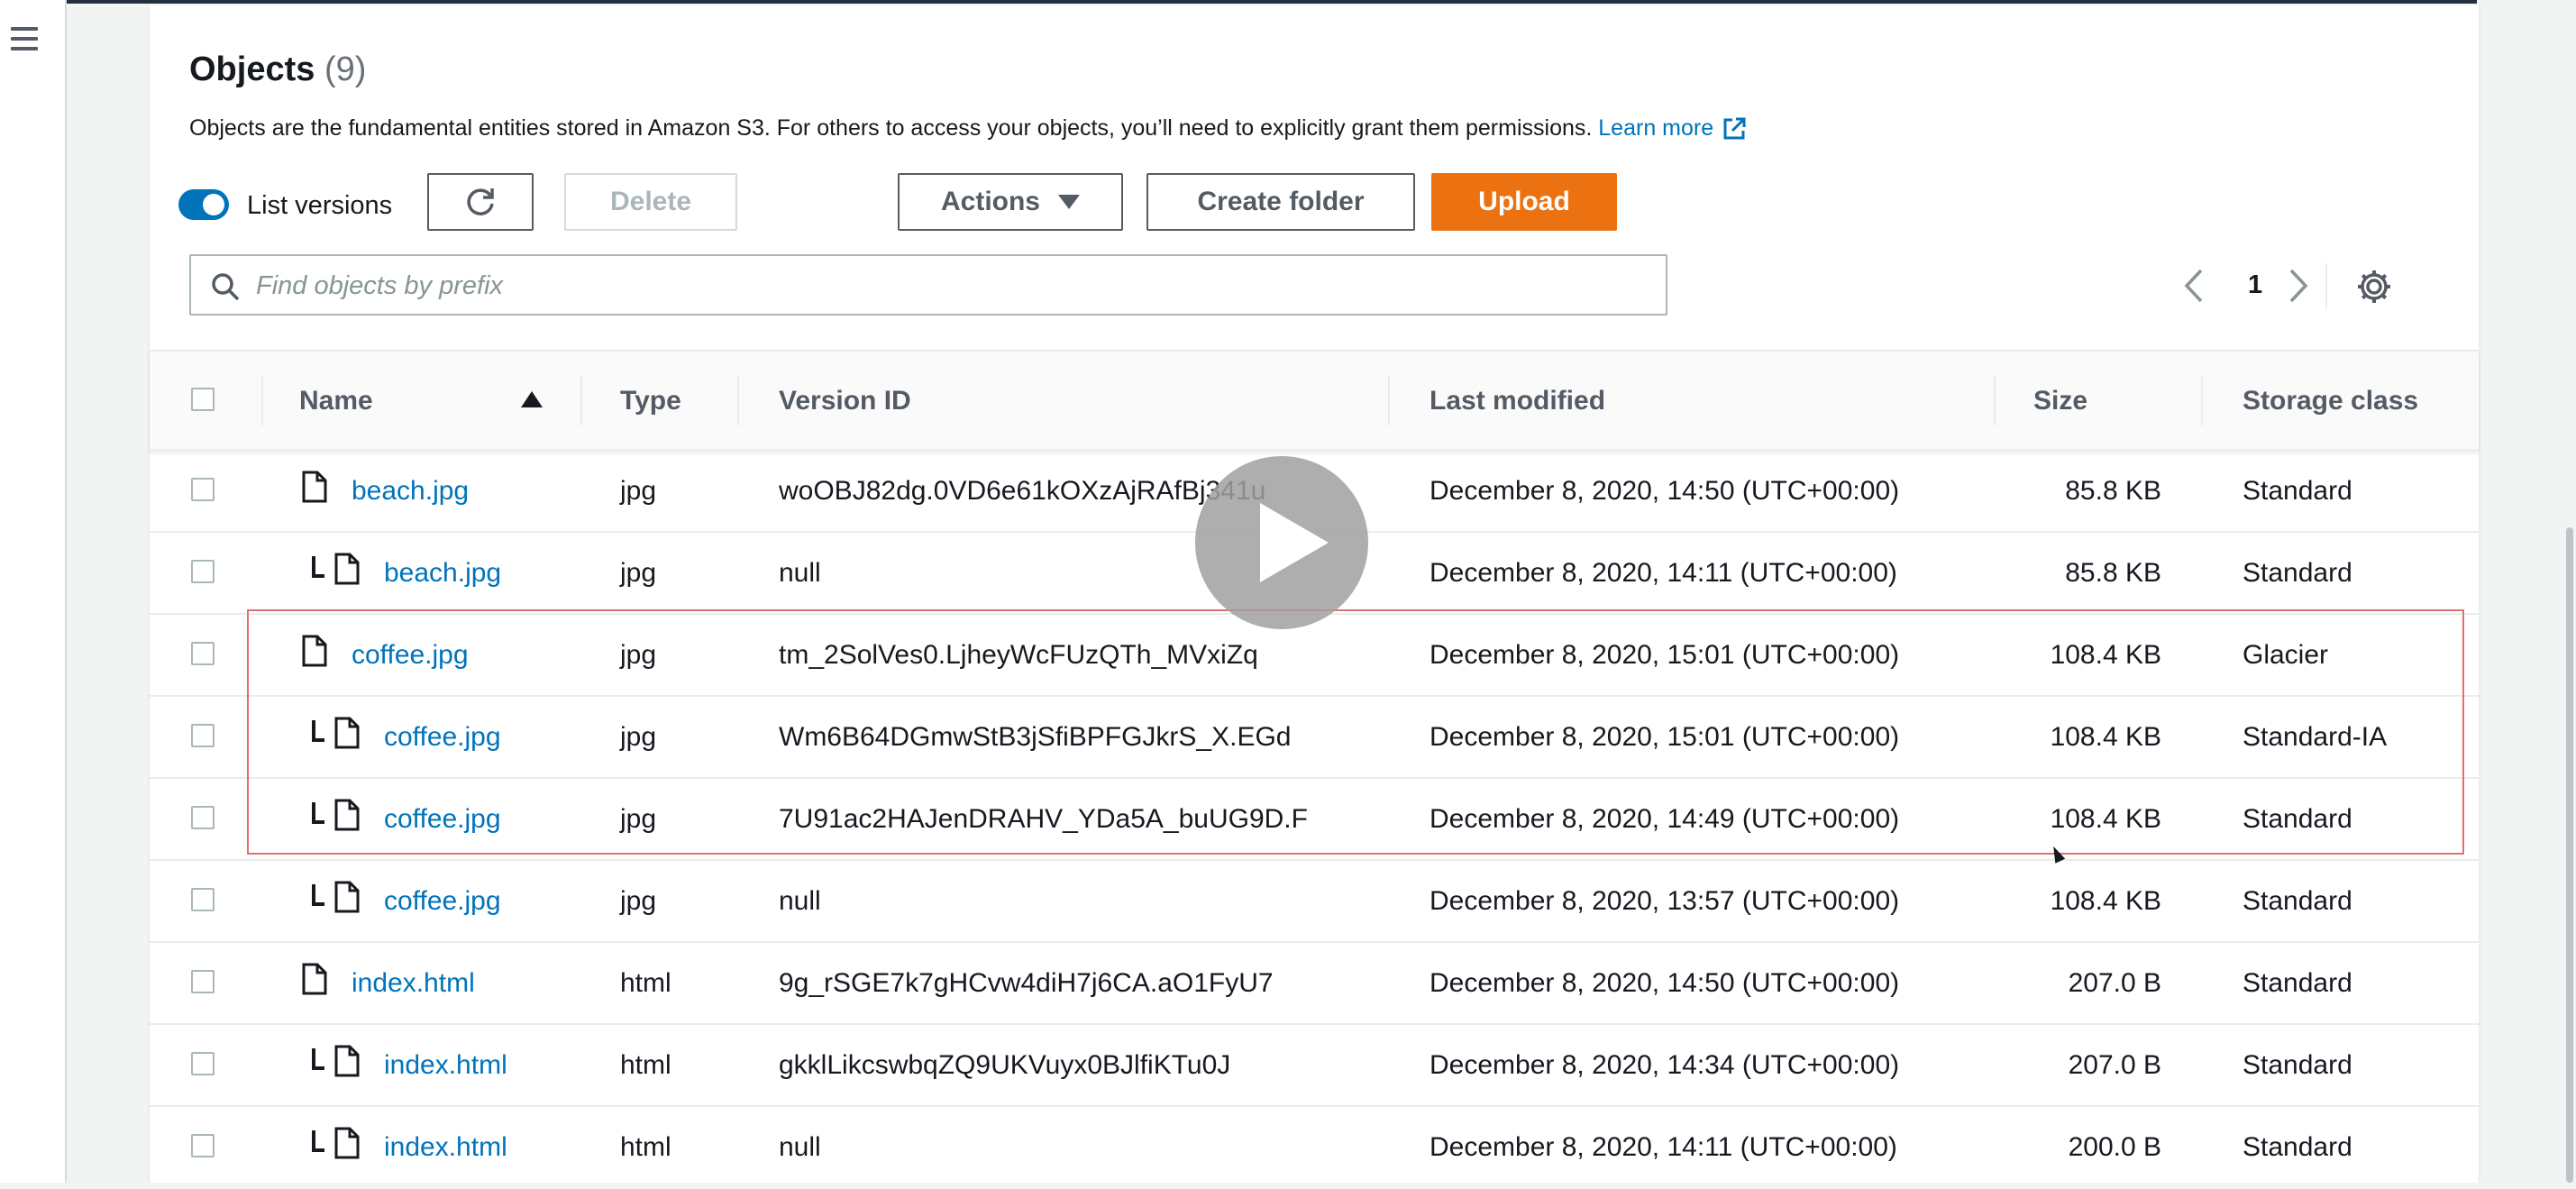 This screenshot has width=2576, height=1189. I want to click on column-header-version-id: Version ID, so click(845, 401).